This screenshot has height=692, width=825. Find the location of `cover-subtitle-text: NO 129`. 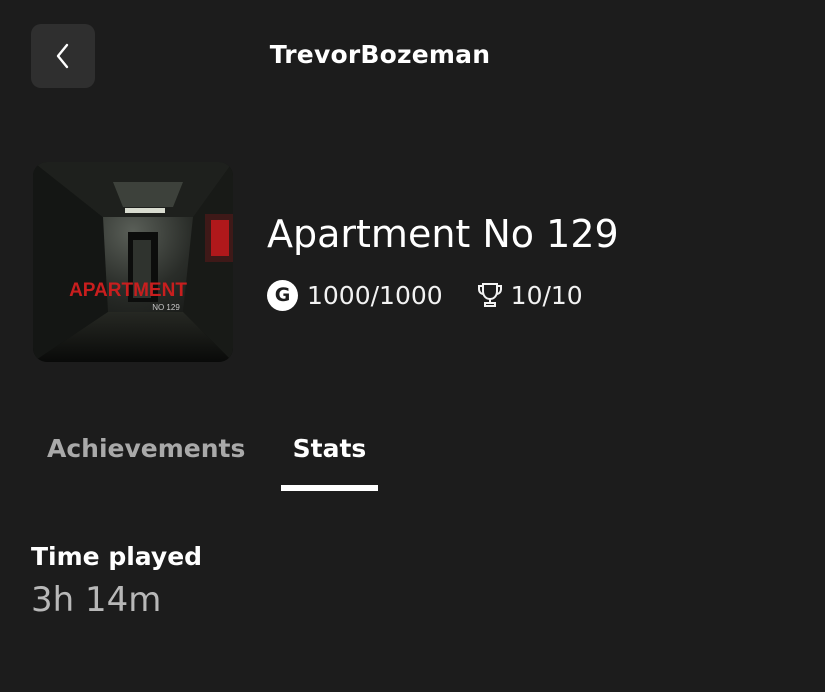

cover-subtitle-text: NO 129 is located at coordinates (166, 307).